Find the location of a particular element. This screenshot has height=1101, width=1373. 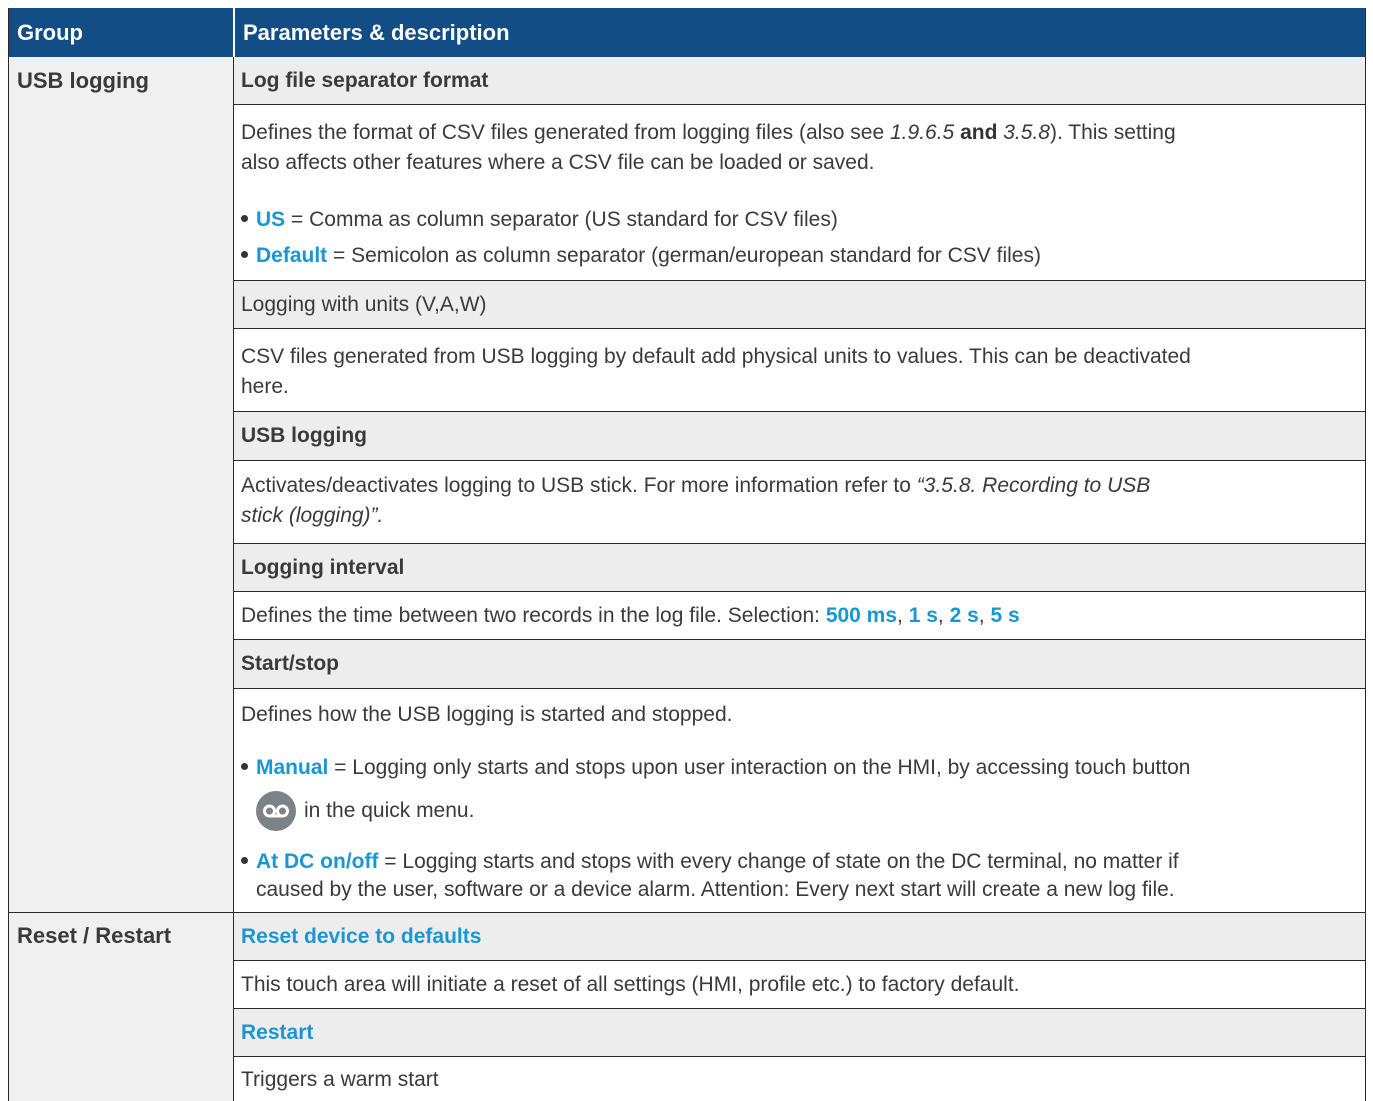

group-usb-logging: USB logging is located at coordinates (121, 484).